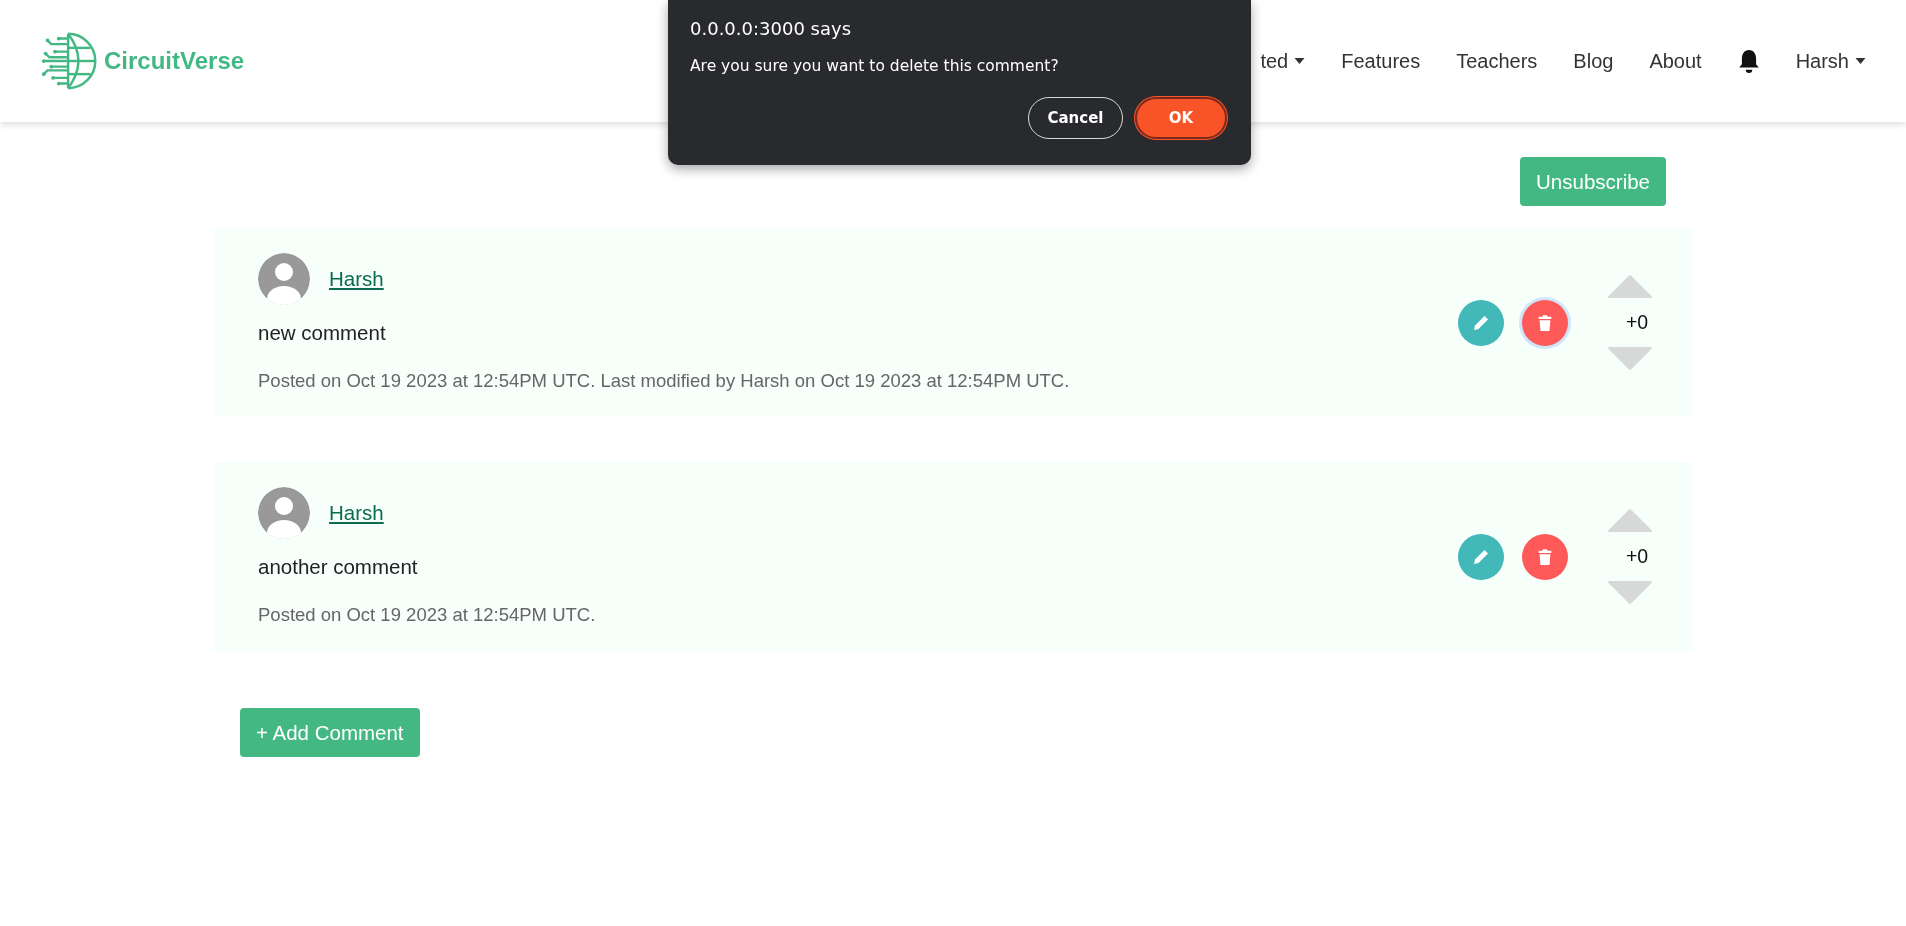 This screenshot has height=926, width=1906. I want to click on nav-link: ted, so click(1283, 61).